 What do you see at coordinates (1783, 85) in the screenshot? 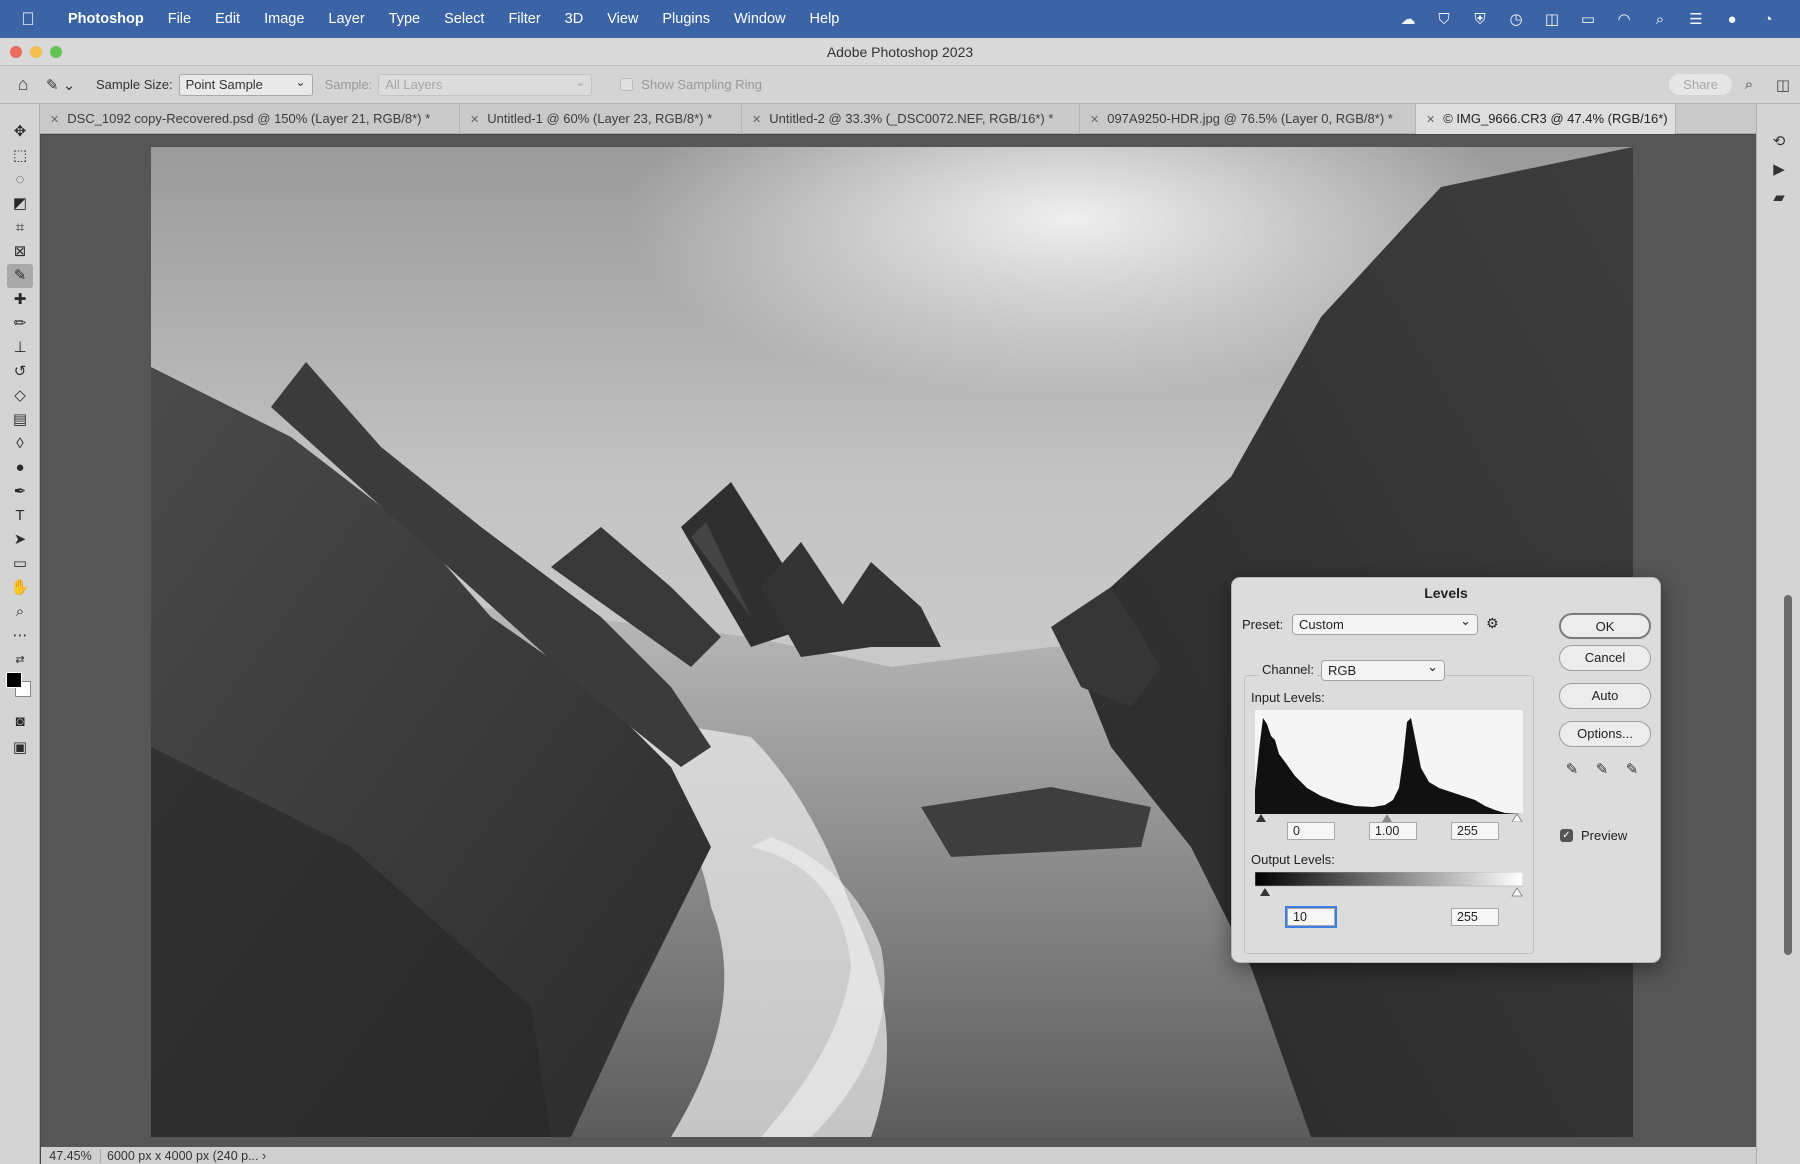
I see `workspace-switcher-icon: ◫` at bounding box center [1783, 85].